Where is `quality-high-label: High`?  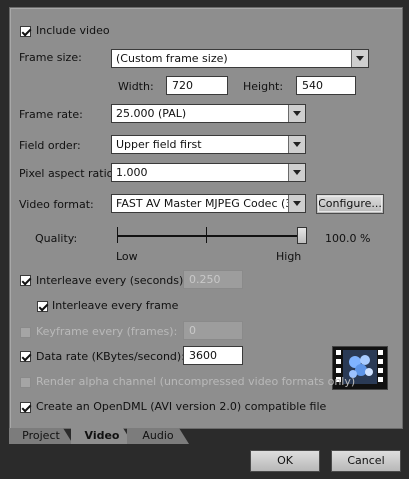
quality-high-label: High is located at coordinates (289, 256).